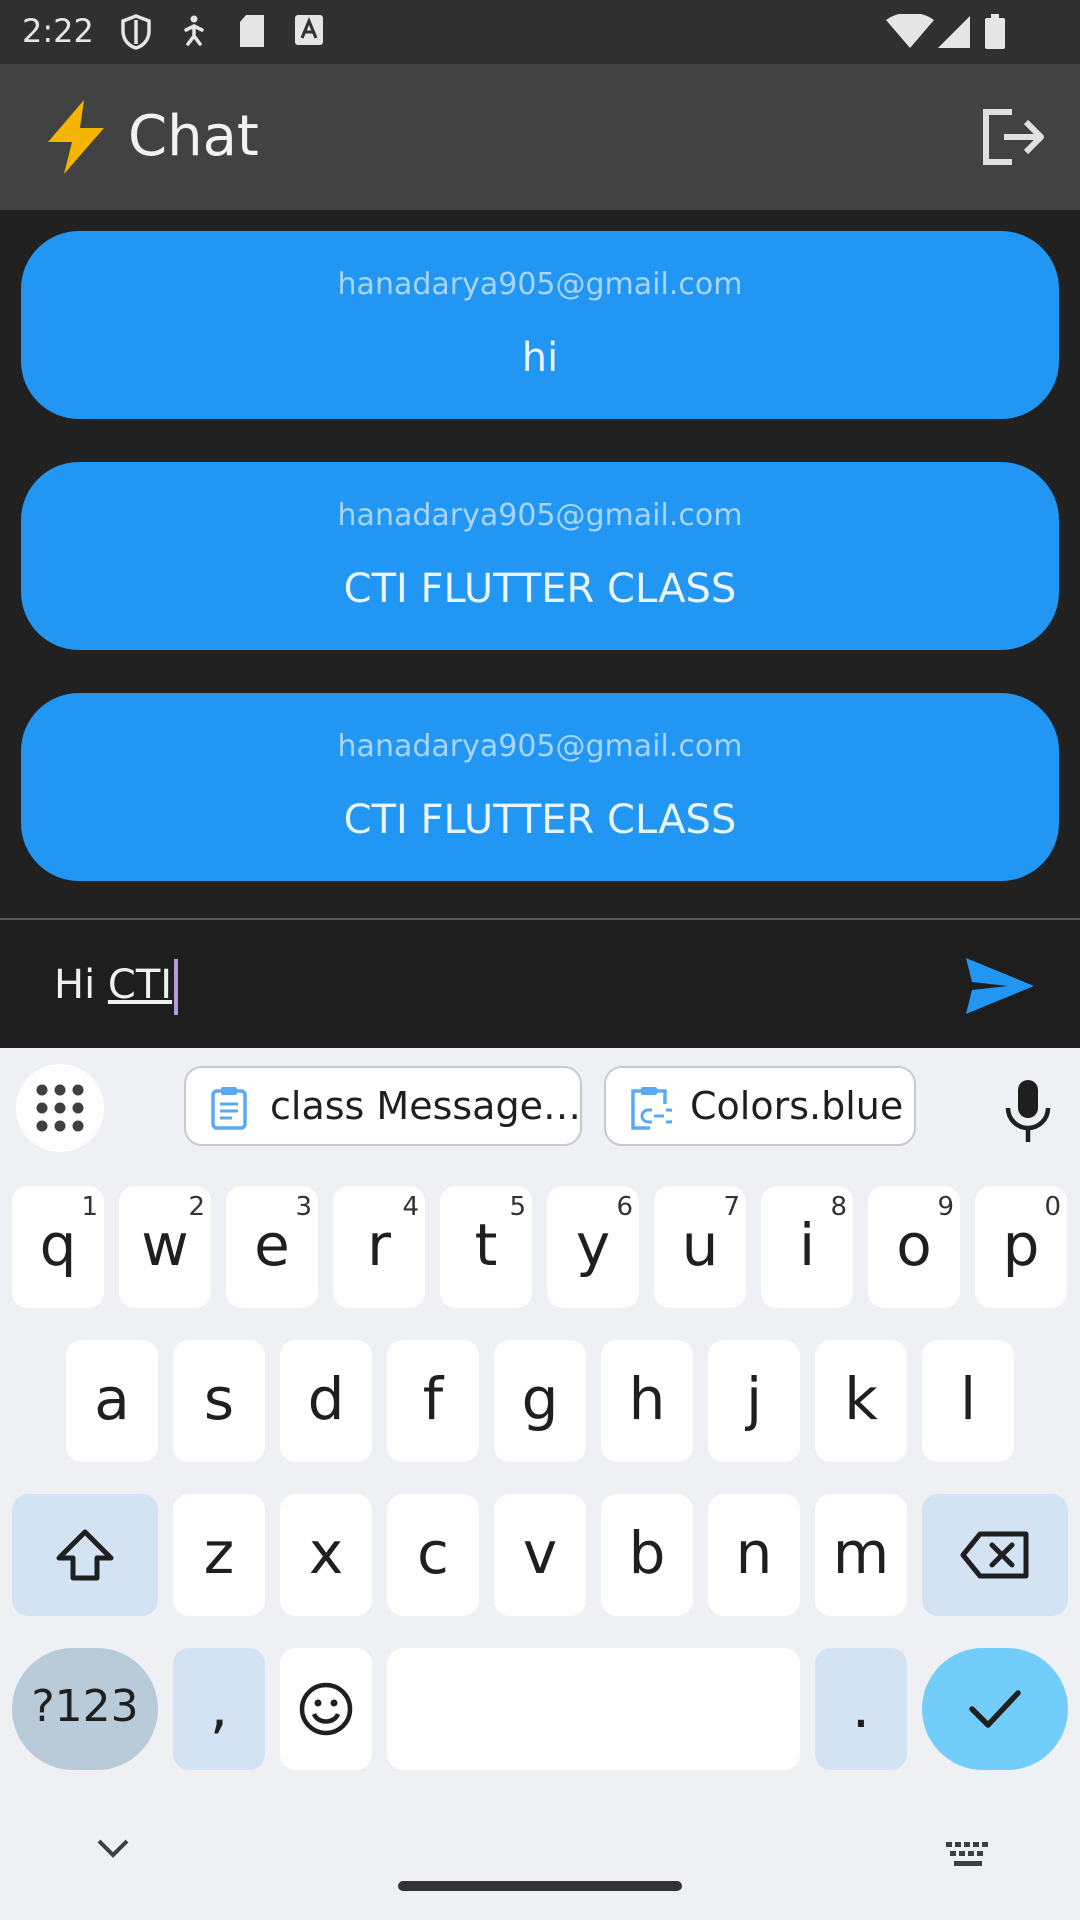 The image size is (1080, 1920). I want to click on key-label: t, so click(486, 1245).